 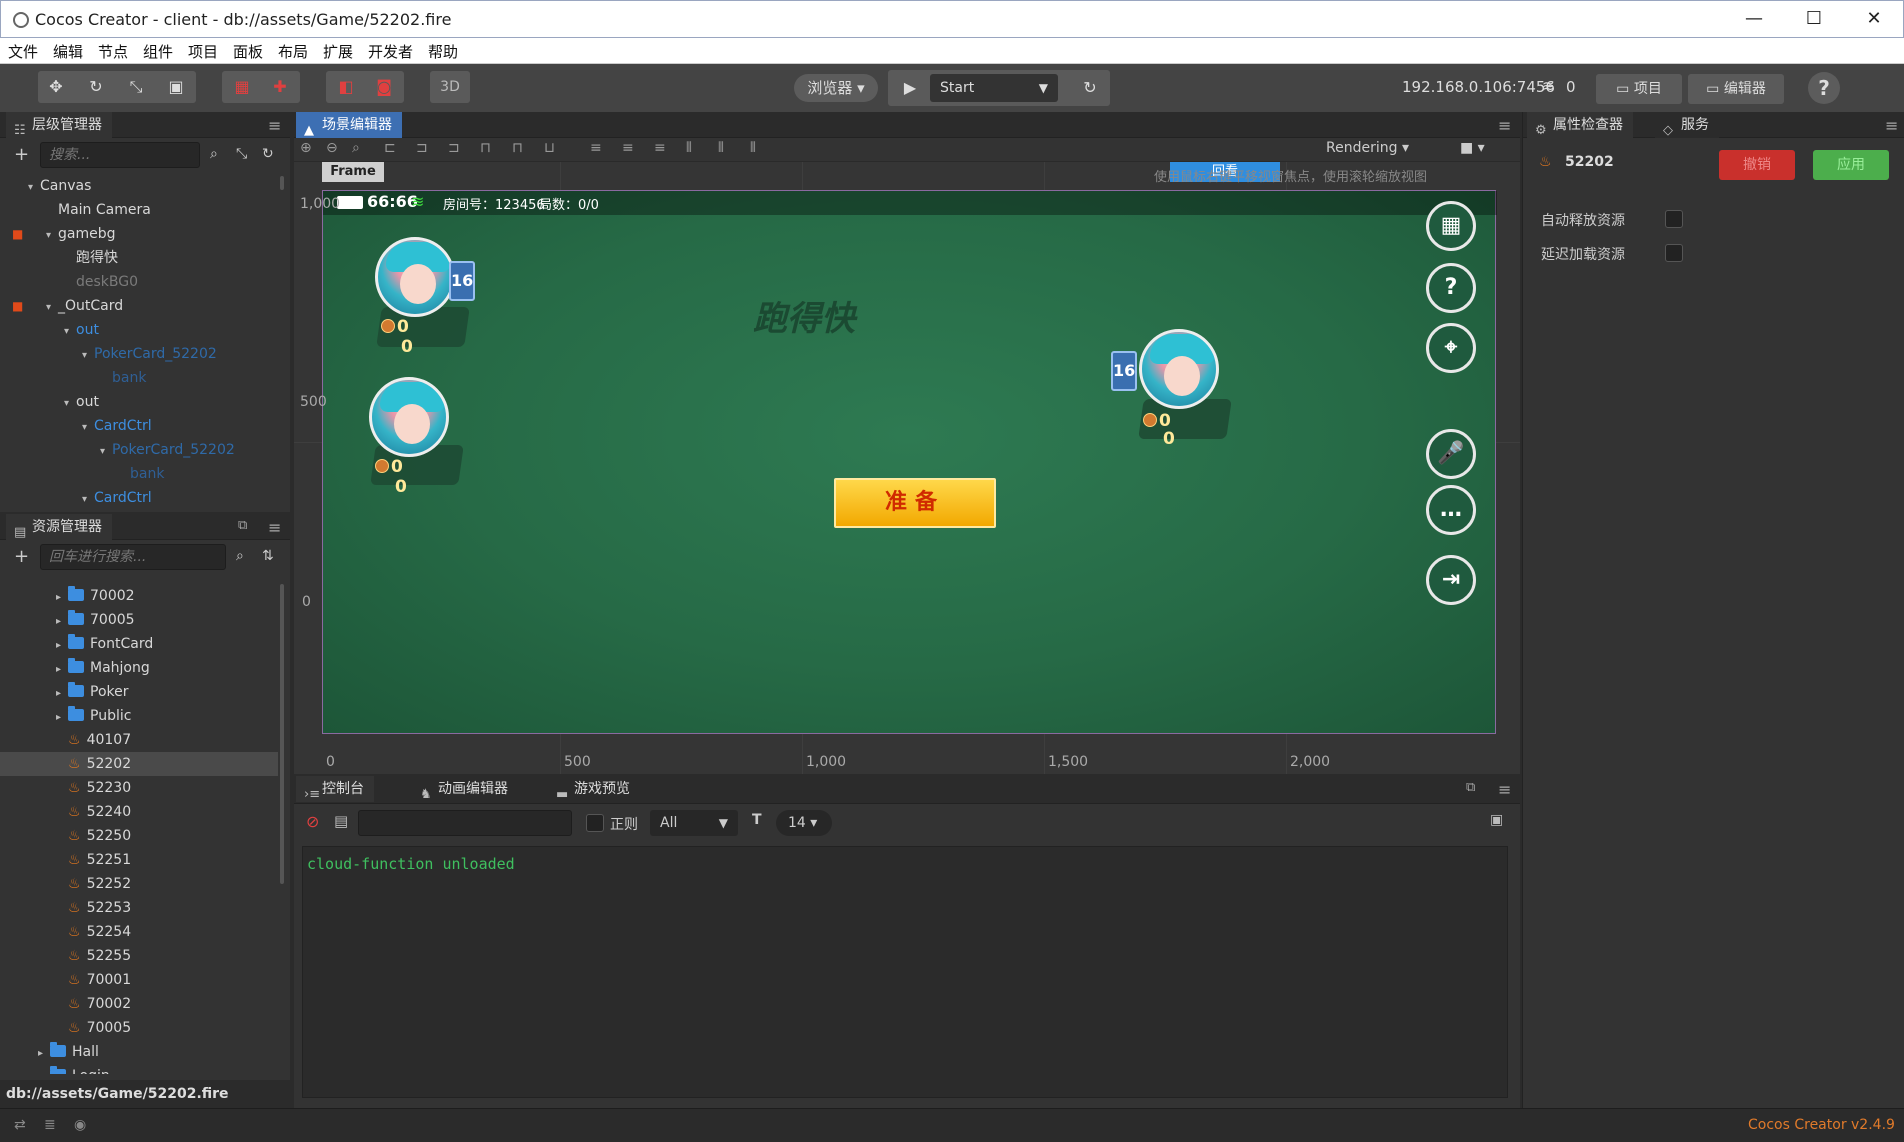 I want to click on asset-scene: ♨ 52251, so click(x=139, y=860).